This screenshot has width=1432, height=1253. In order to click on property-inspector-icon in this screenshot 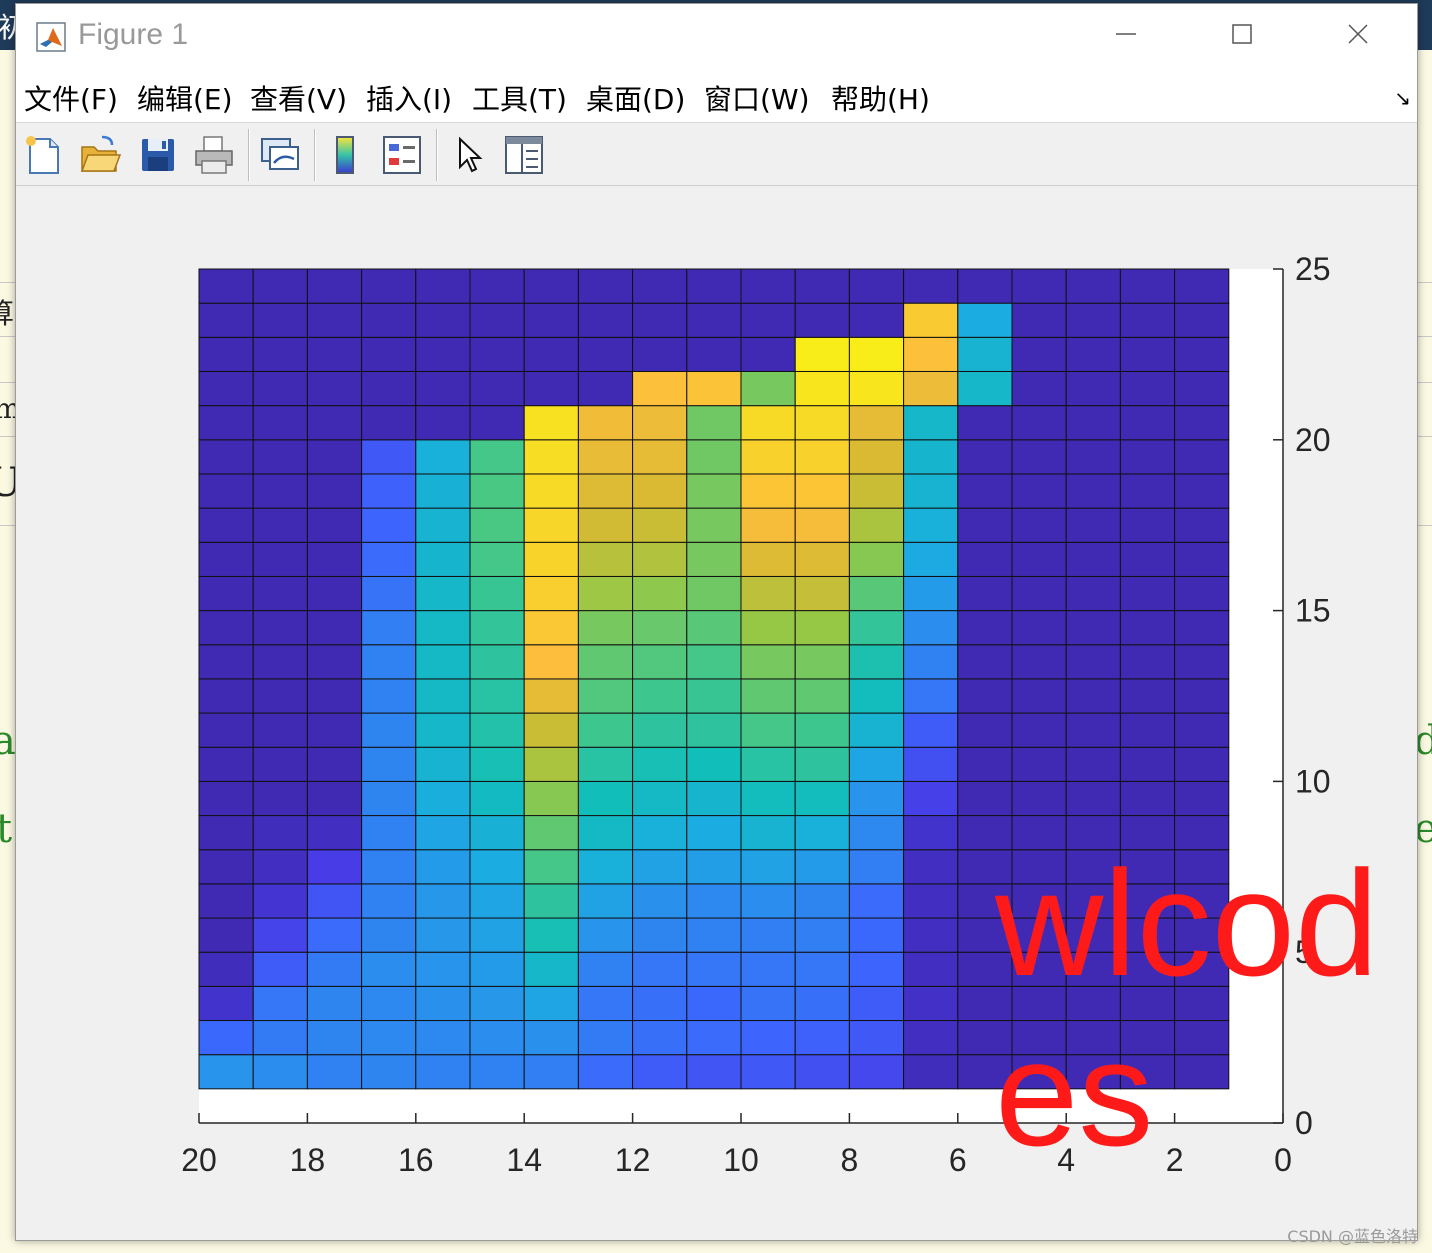, I will do `click(524, 155)`.